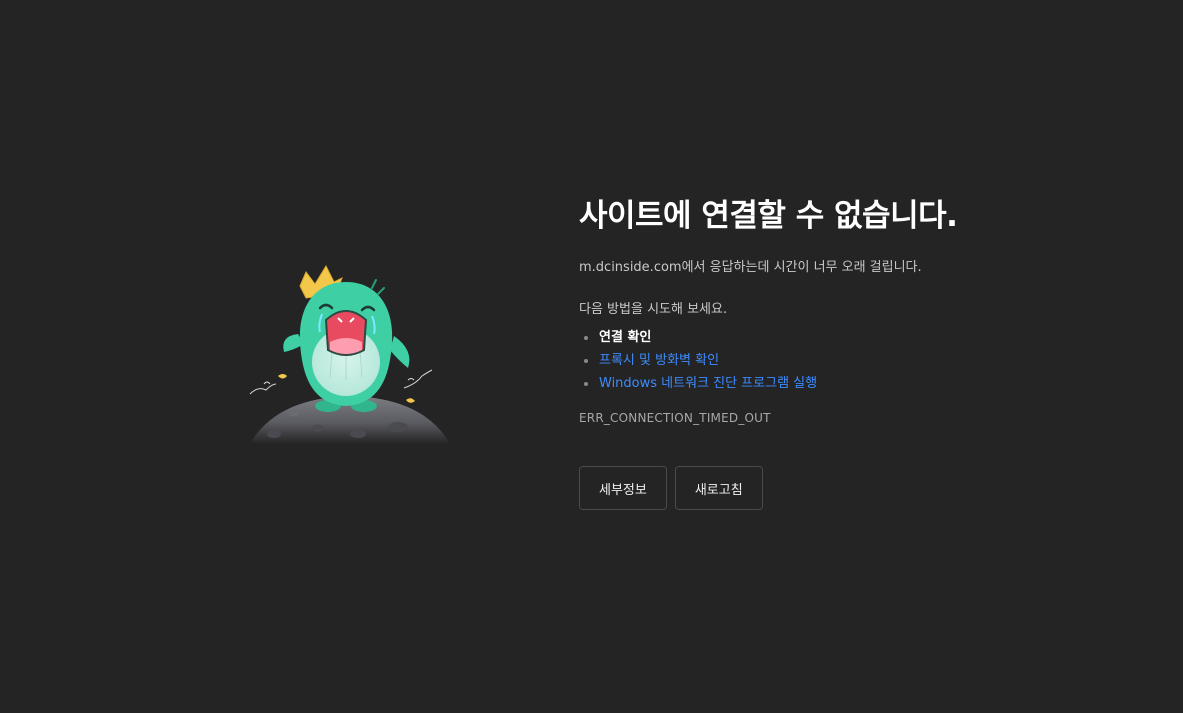 This screenshot has width=1183, height=713. What do you see at coordinates (671, 488) in the screenshot?
I see `action-buttons: 세부정보 새로고침` at bounding box center [671, 488].